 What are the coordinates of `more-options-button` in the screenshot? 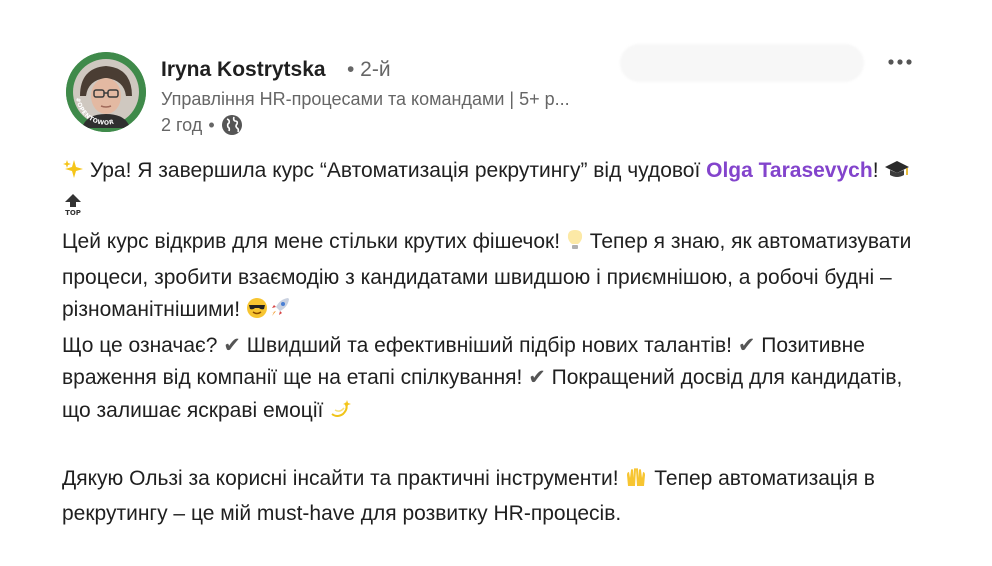 It's located at (900, 62).